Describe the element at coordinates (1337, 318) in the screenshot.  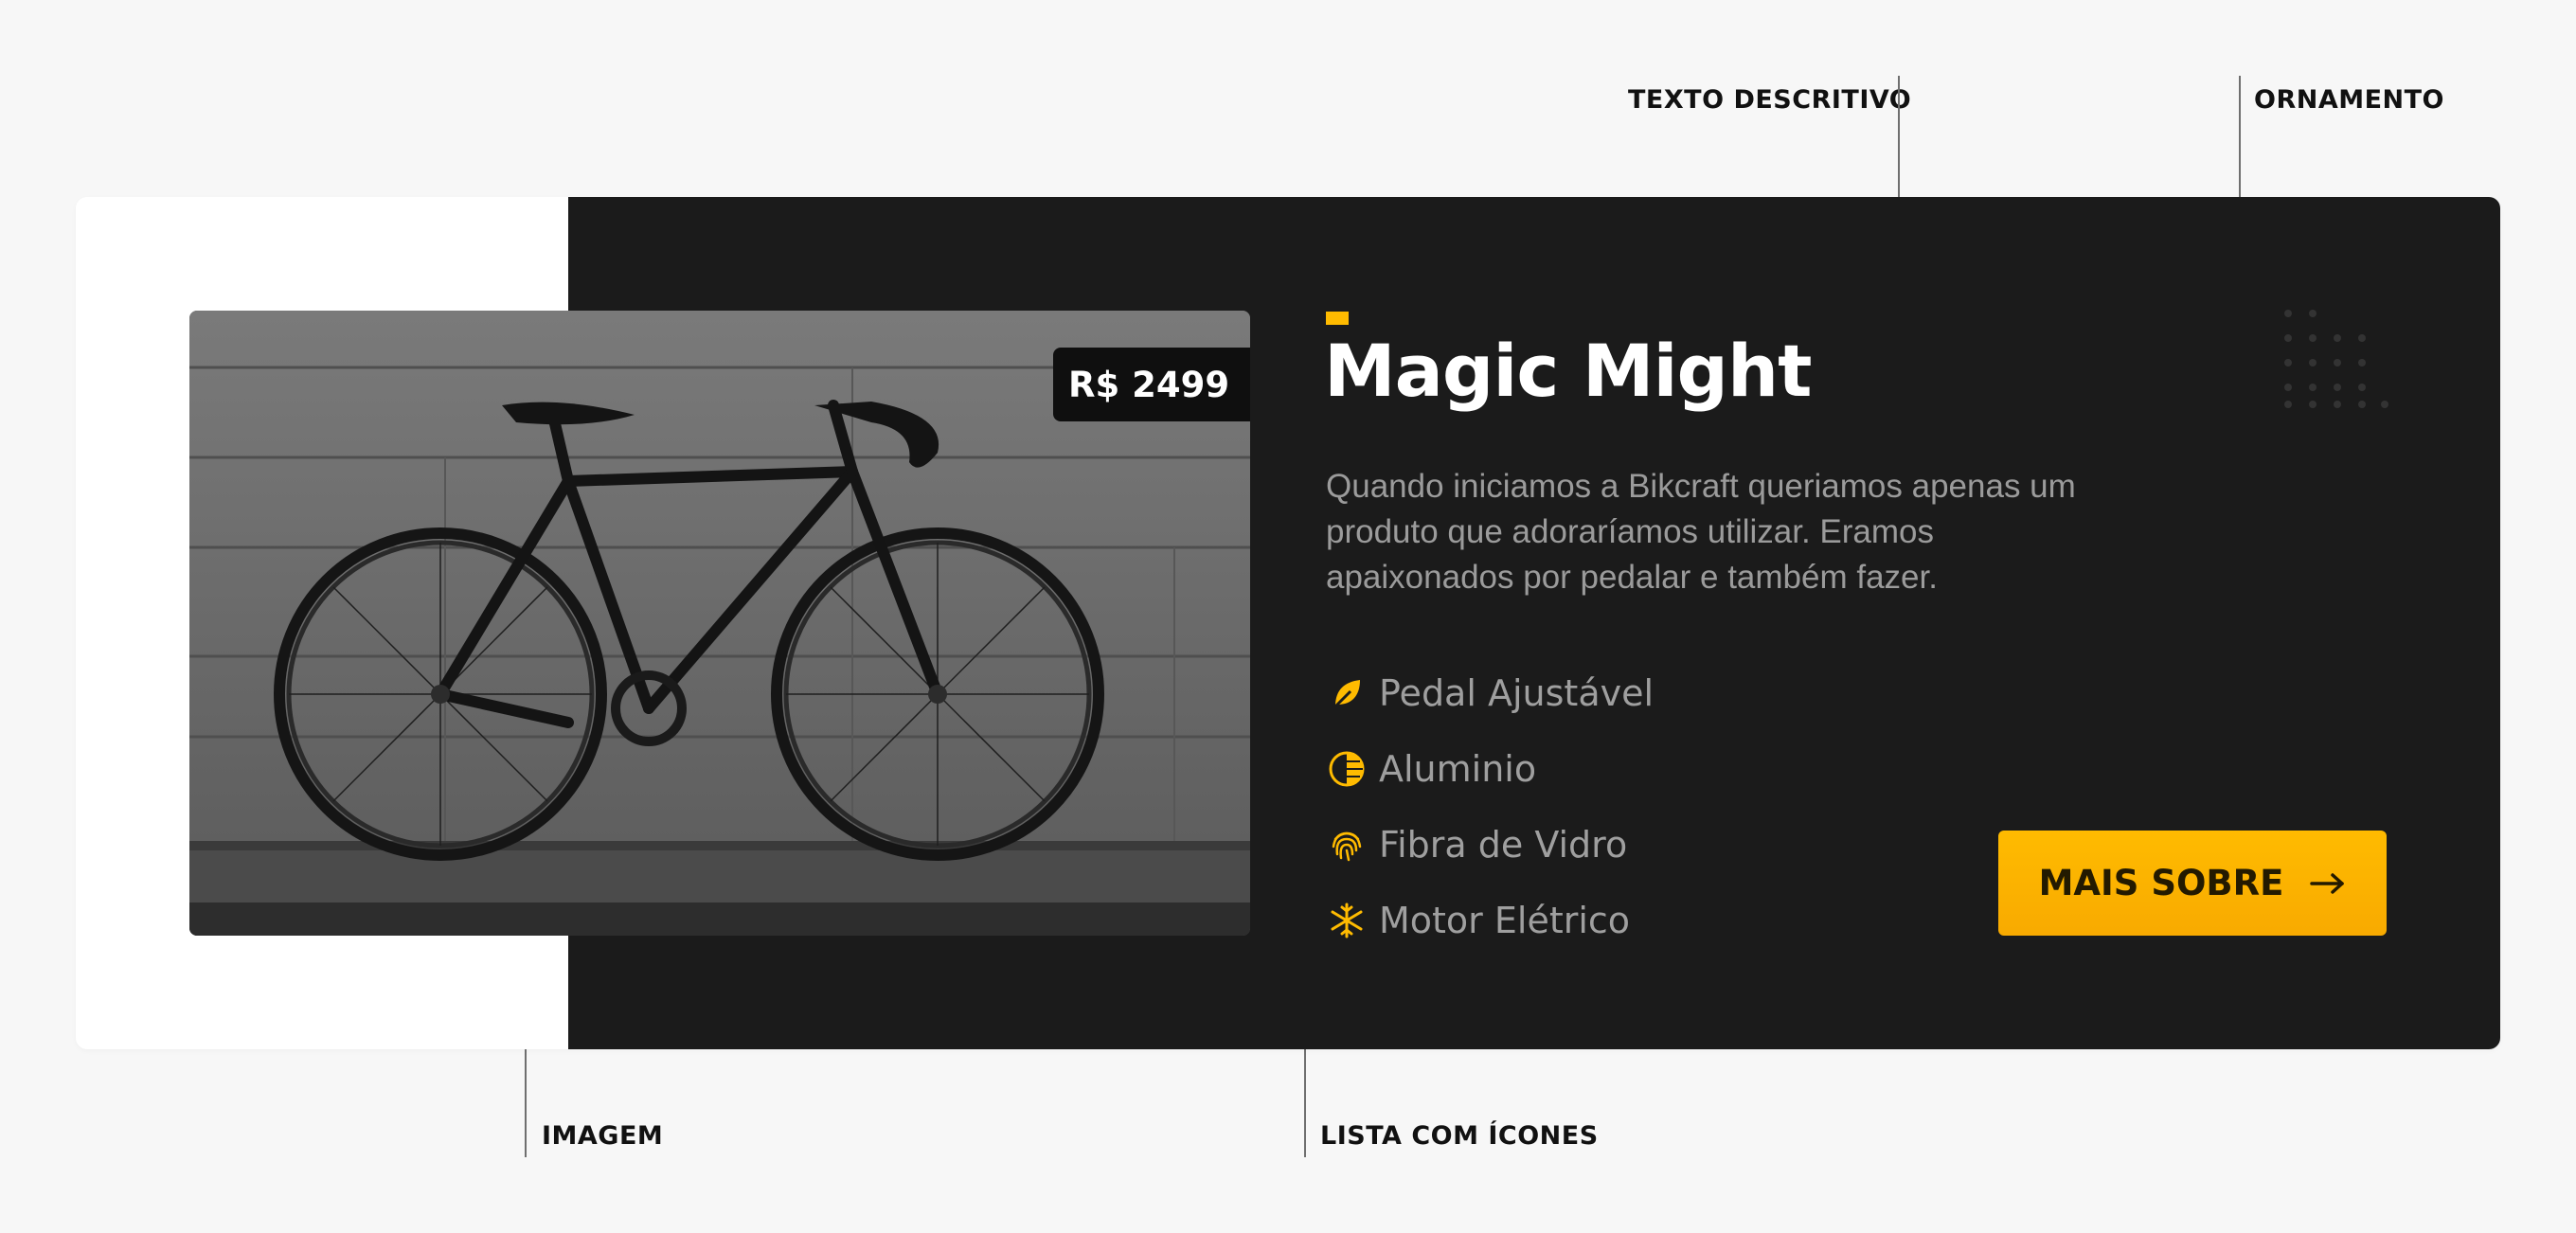
I see `accent-bar` at that location.